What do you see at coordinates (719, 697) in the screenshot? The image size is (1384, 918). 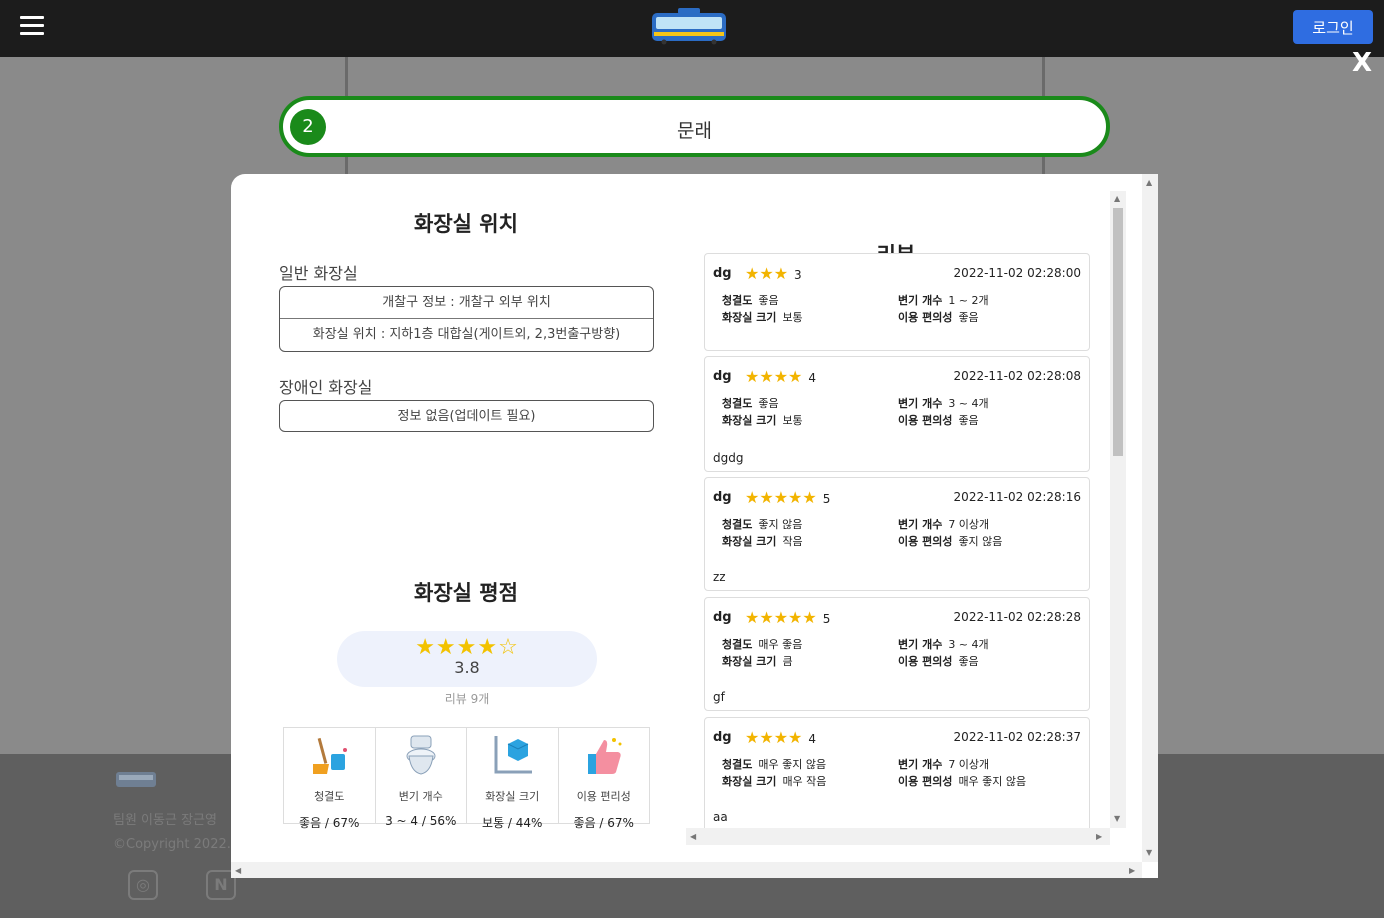 I see `review-comment: gf` at bounding box center [719, 697].